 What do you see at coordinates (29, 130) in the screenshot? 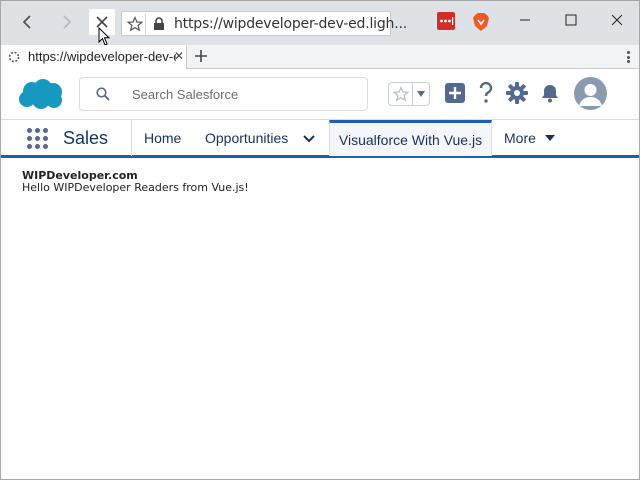
I see `app-launcher-icon` at bounding box center [29, 130].